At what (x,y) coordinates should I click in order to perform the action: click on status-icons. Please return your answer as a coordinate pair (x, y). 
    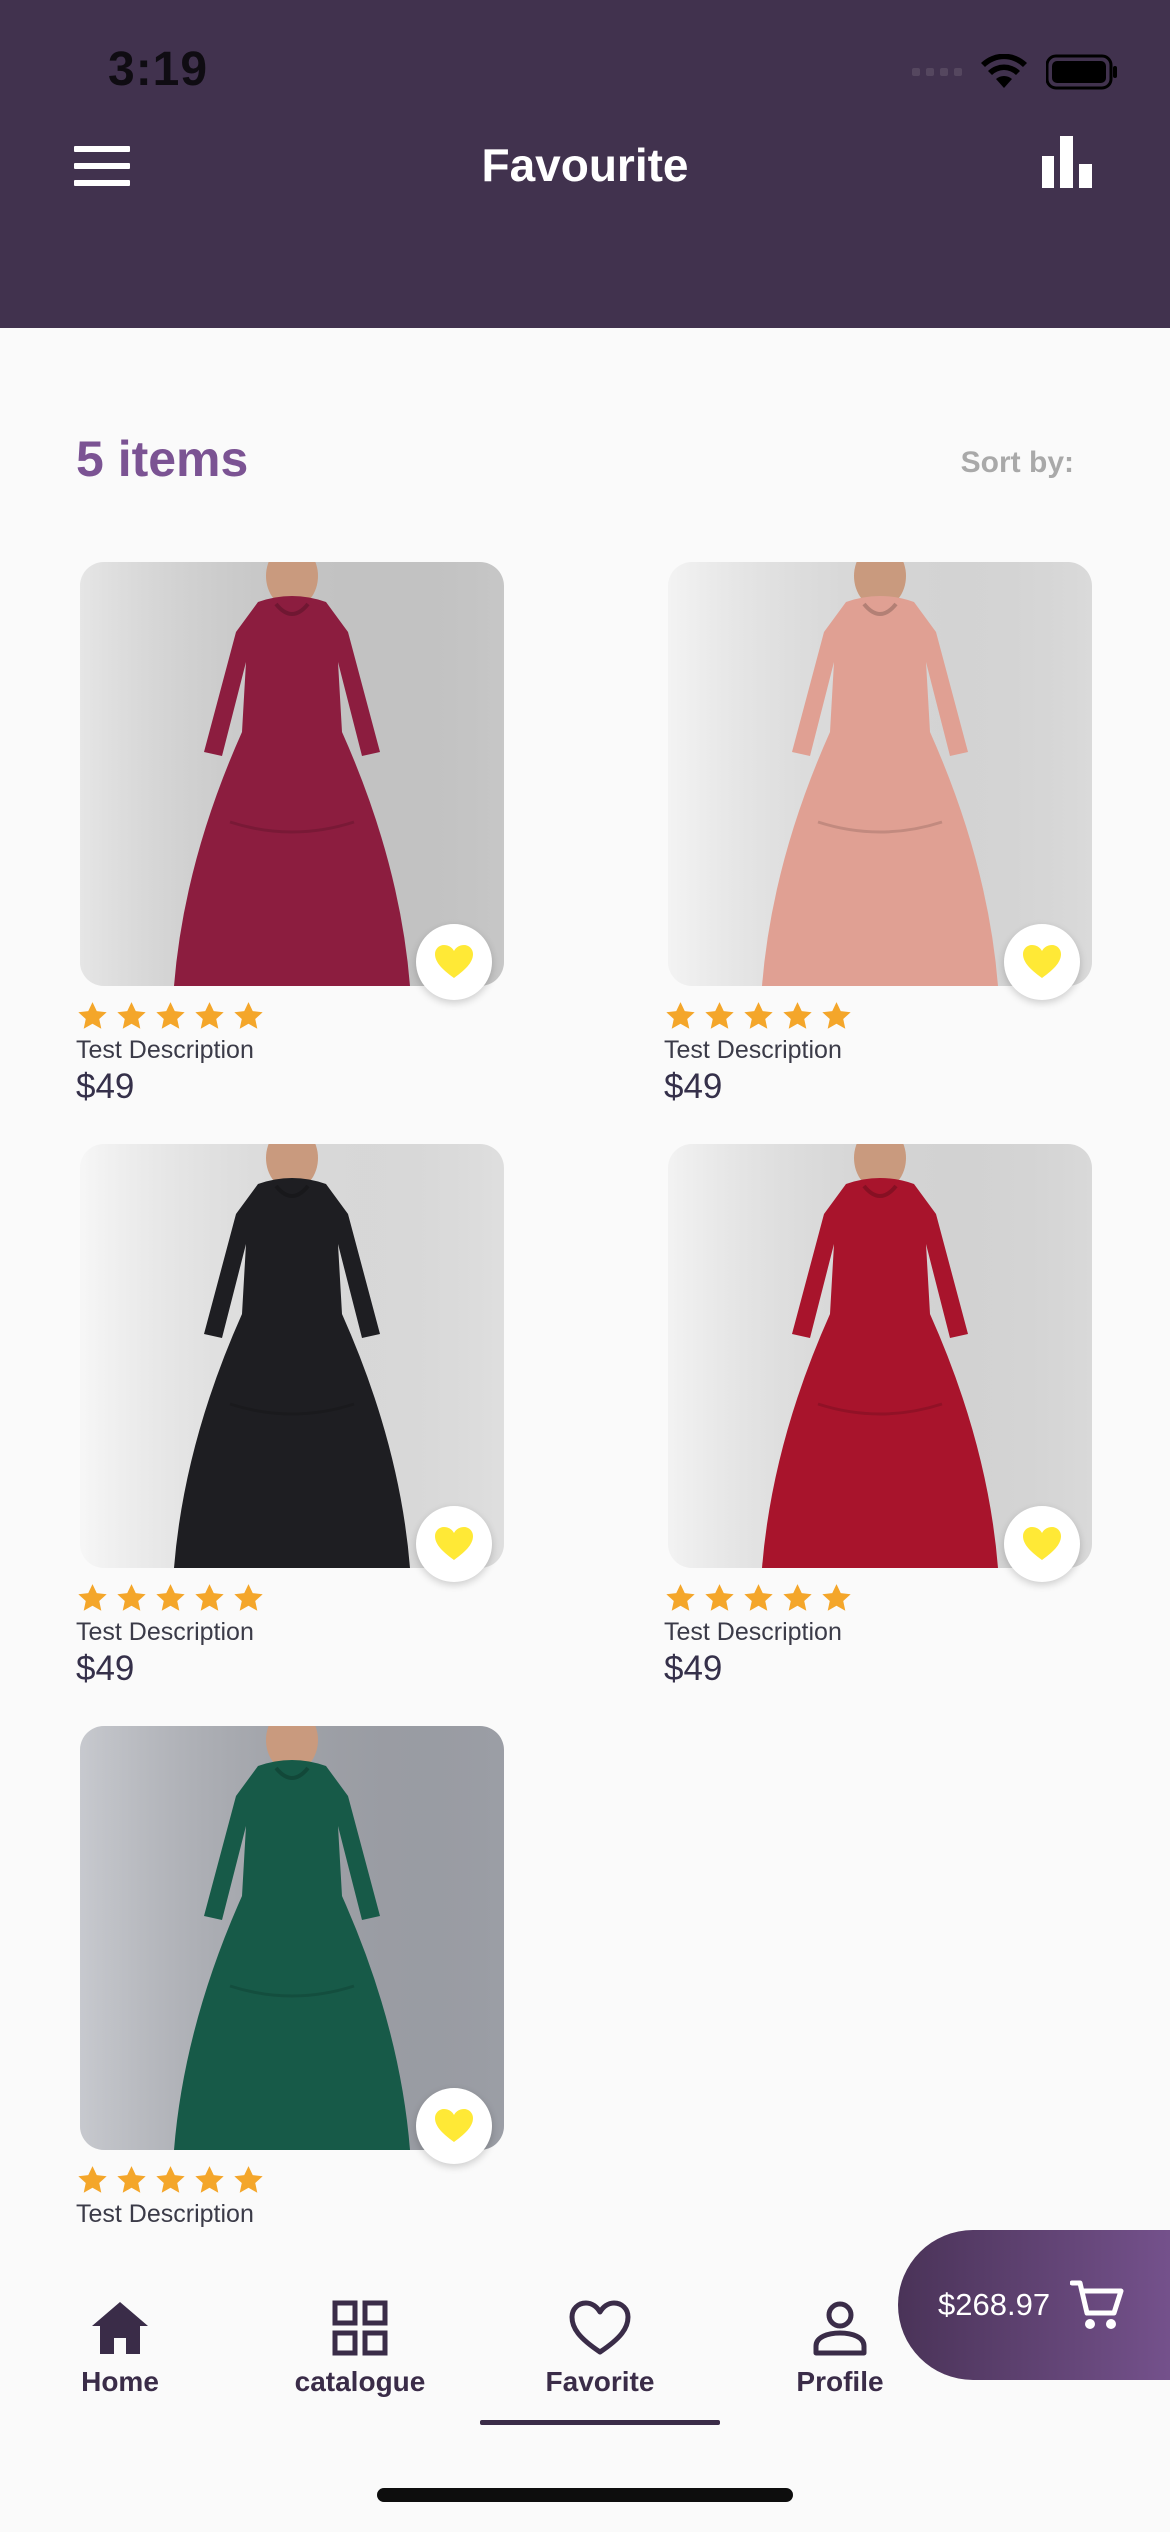
    Looking at the image, I should click on (1015, 72).